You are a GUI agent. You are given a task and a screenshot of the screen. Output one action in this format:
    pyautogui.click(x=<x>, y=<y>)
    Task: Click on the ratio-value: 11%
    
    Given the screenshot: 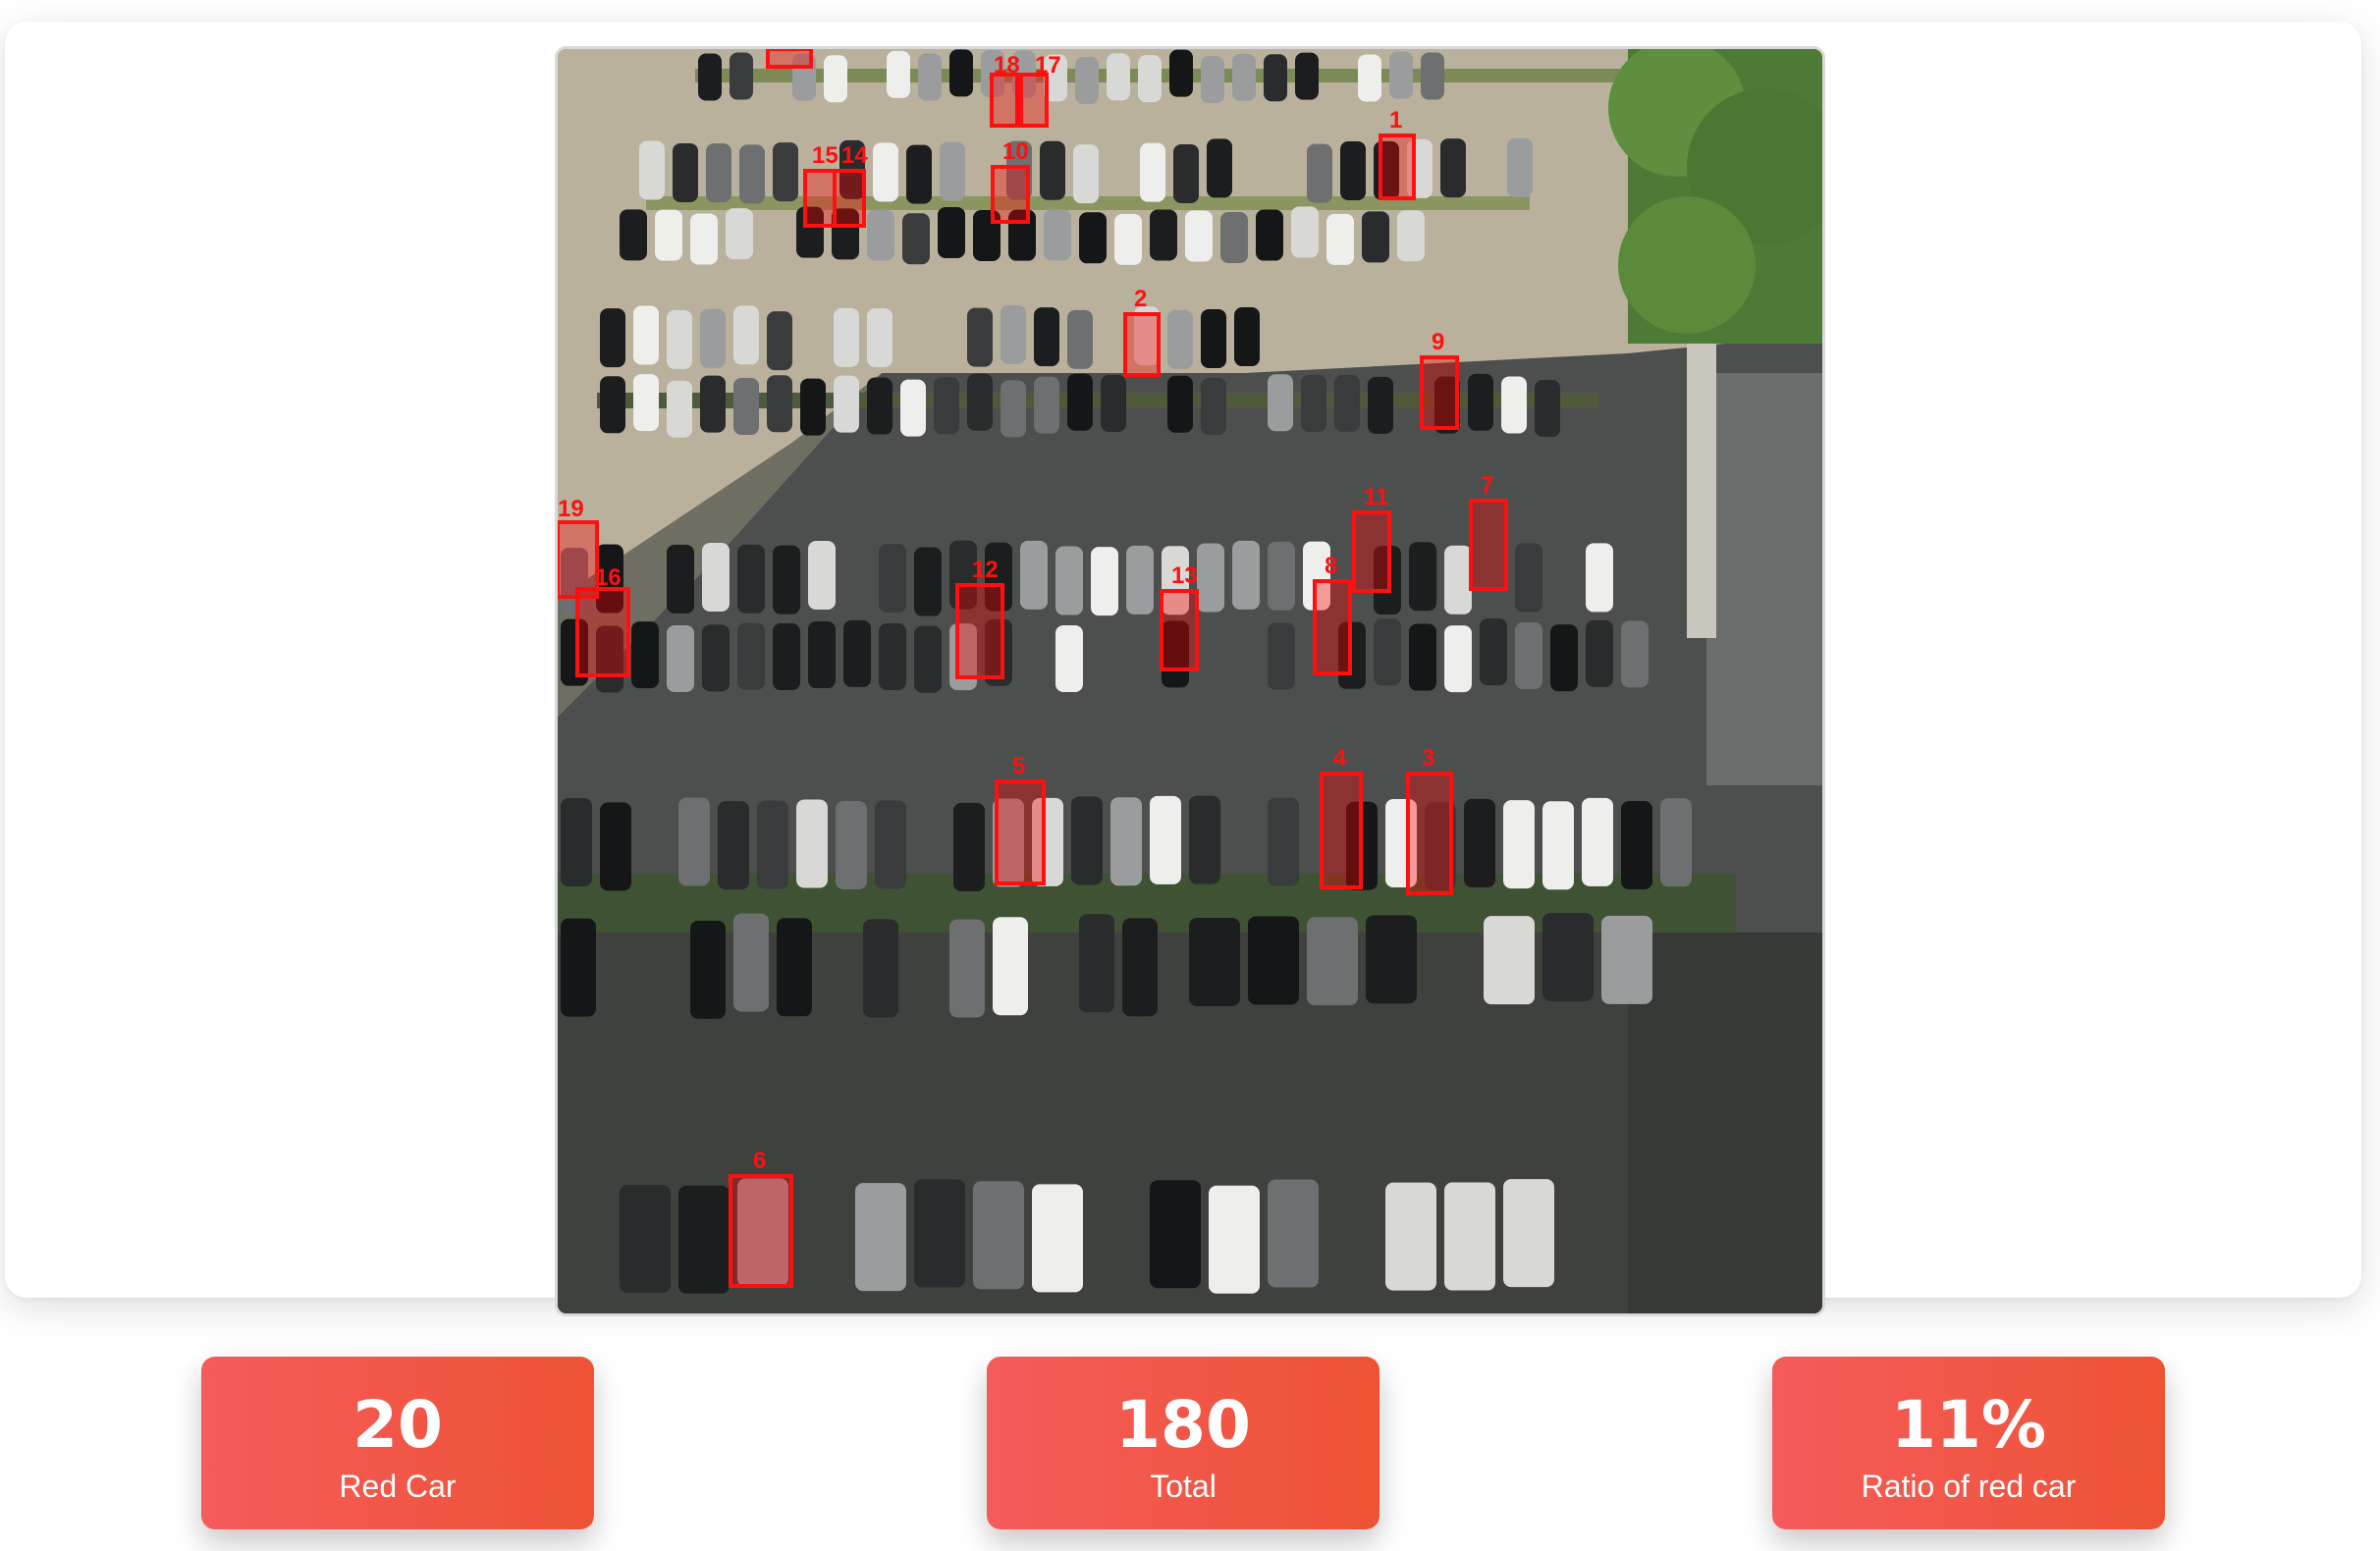 What is the action you would take?
    pyautogui.click(x=1968, y=1425)
    